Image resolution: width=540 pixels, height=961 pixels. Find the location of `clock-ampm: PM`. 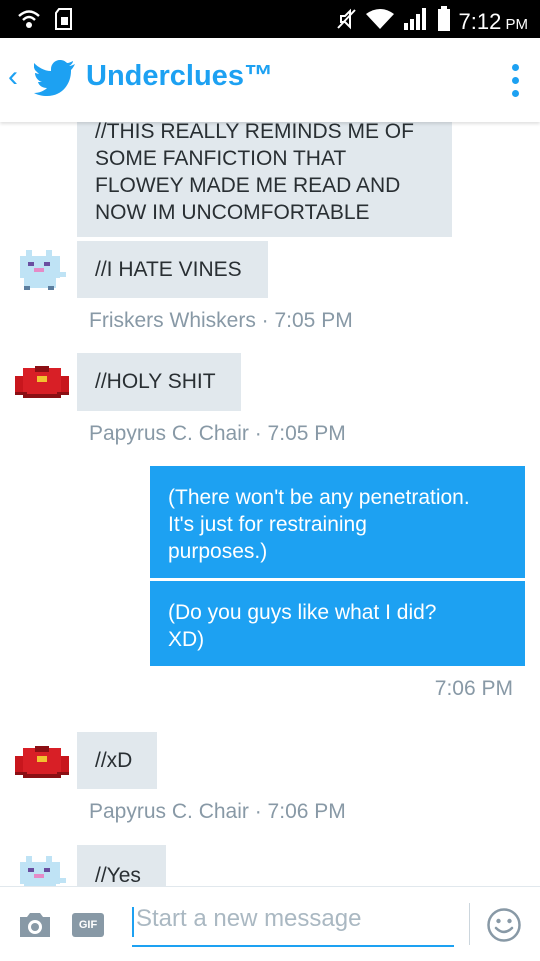

clock-ampm: PM is located at coordinates (517, 24).